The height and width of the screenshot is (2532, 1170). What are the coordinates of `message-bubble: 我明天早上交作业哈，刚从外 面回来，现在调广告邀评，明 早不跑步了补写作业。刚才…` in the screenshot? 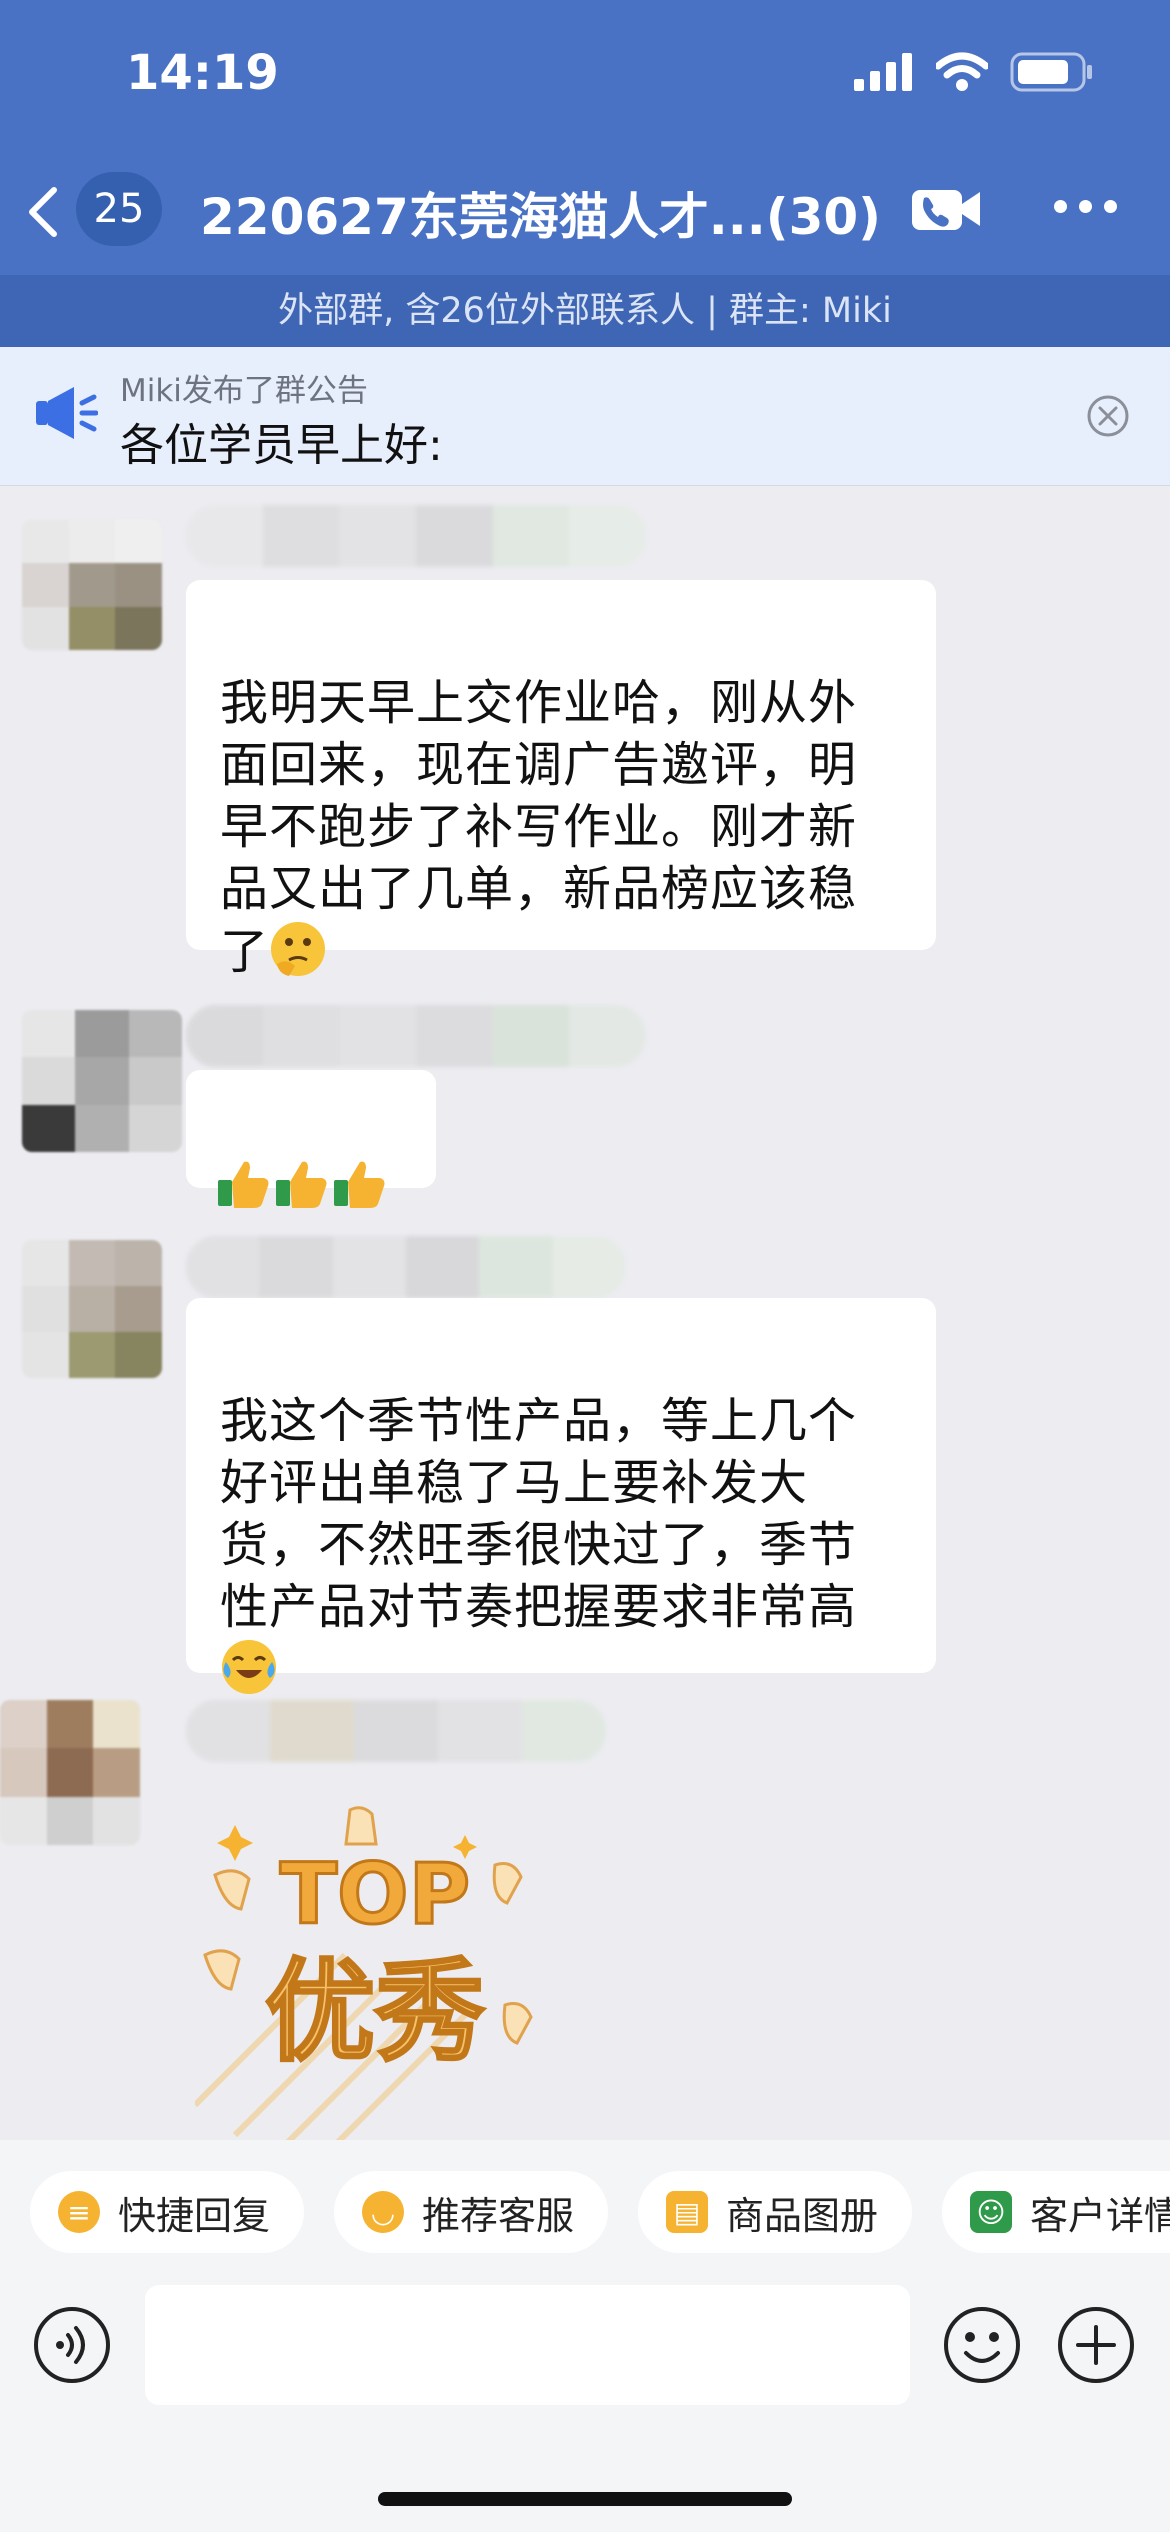 It's located at (561, 780).